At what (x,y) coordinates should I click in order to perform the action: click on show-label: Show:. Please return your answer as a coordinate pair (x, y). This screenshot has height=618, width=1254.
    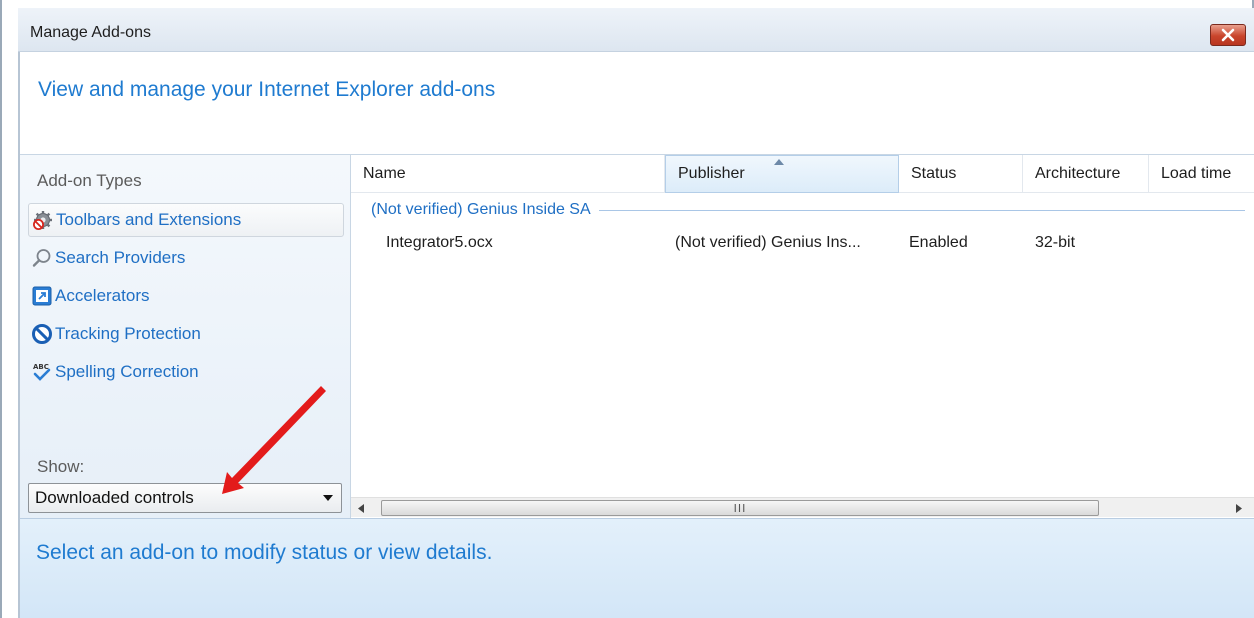
    Looking at the image, I should click on (61, 466).